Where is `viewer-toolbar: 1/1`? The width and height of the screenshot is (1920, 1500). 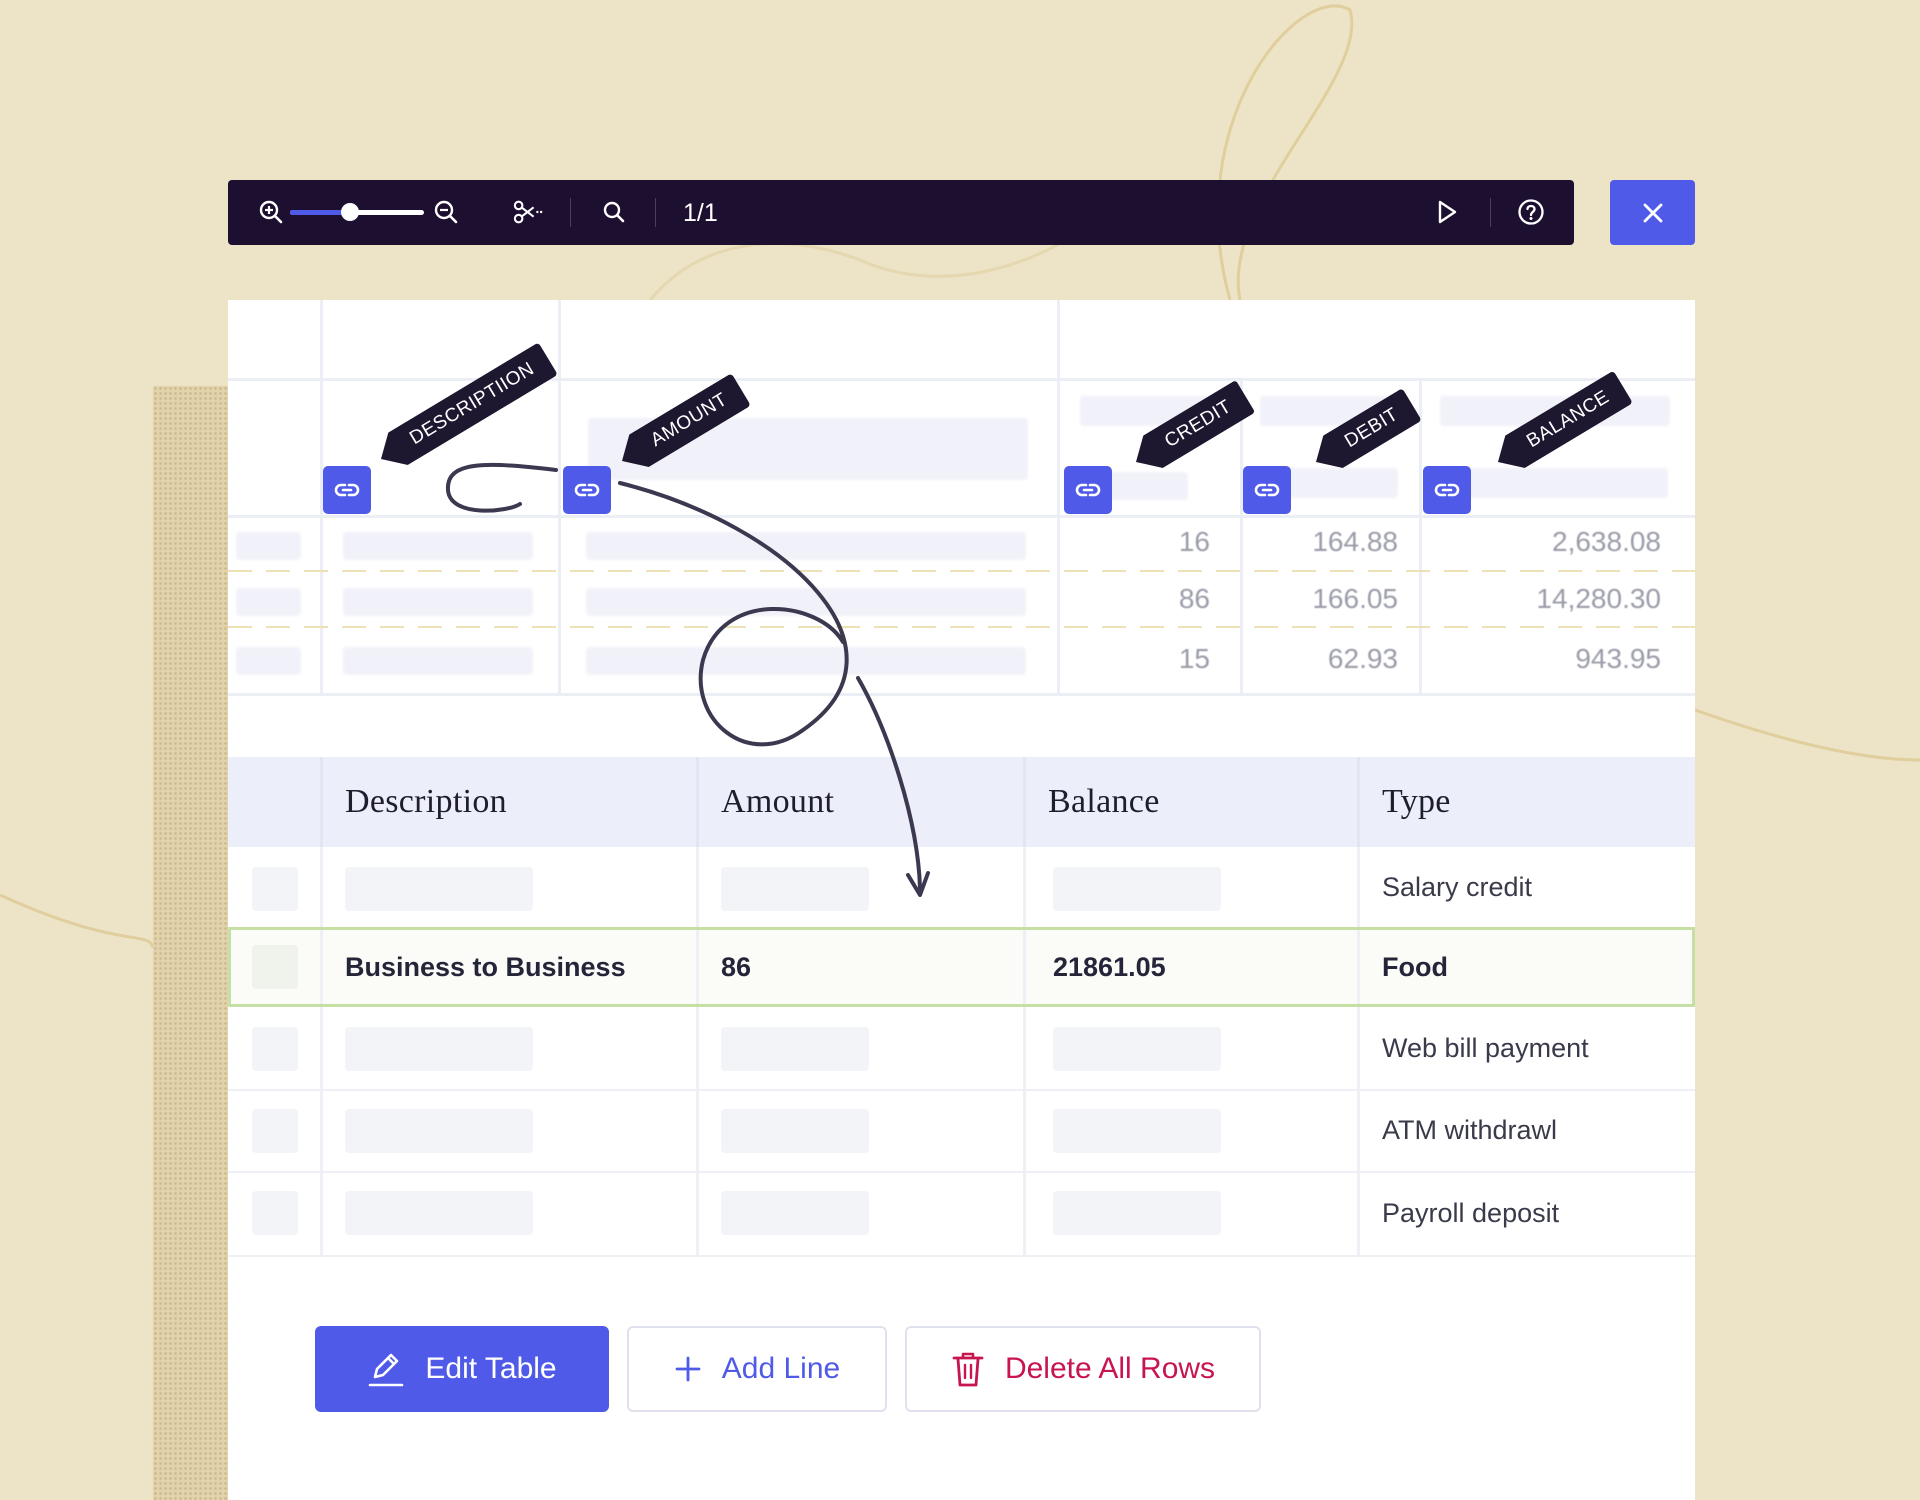 viewer-toolbar: 1/1 is located at coordinates (901, 212).